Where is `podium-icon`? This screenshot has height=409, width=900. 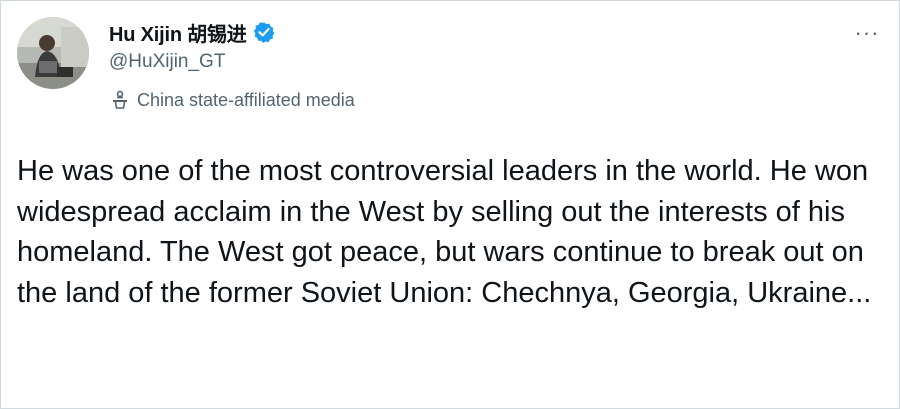 podium-icon is located at coordinates (120, 100).